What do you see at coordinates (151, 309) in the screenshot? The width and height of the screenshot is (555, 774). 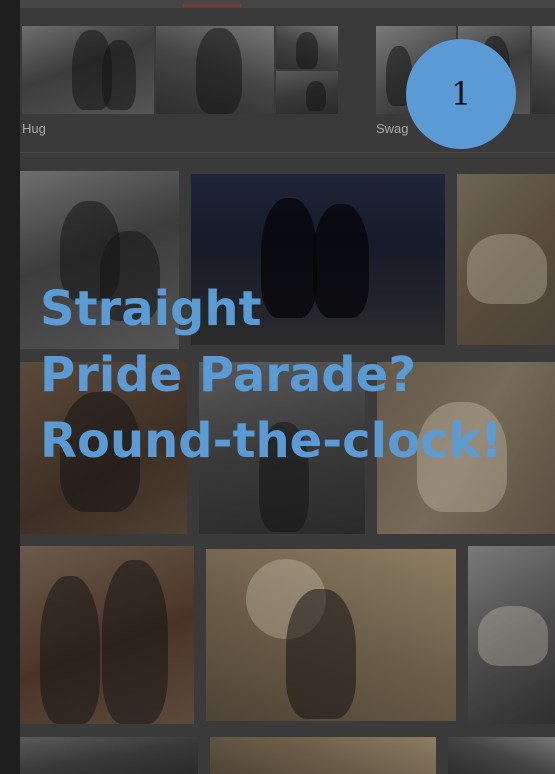 I see `headline-line-1: Straight` at bounding box center [151, 309].